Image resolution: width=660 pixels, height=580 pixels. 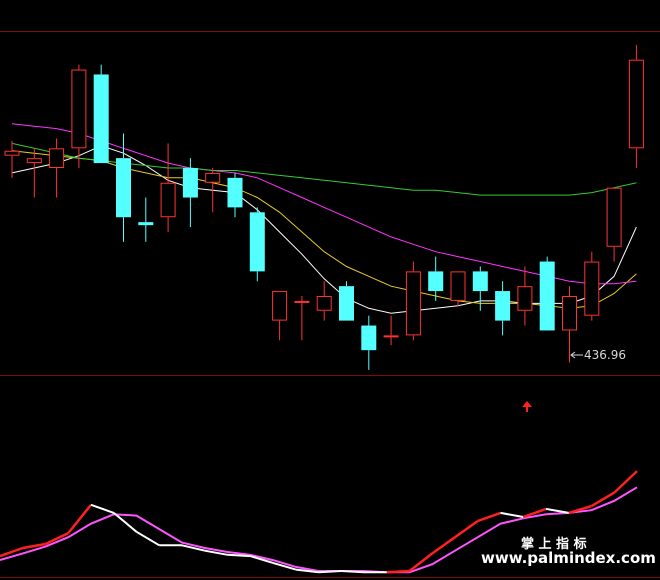 I want to click on watermark-url: www.palmindex.com, so click(x=568, y=558).